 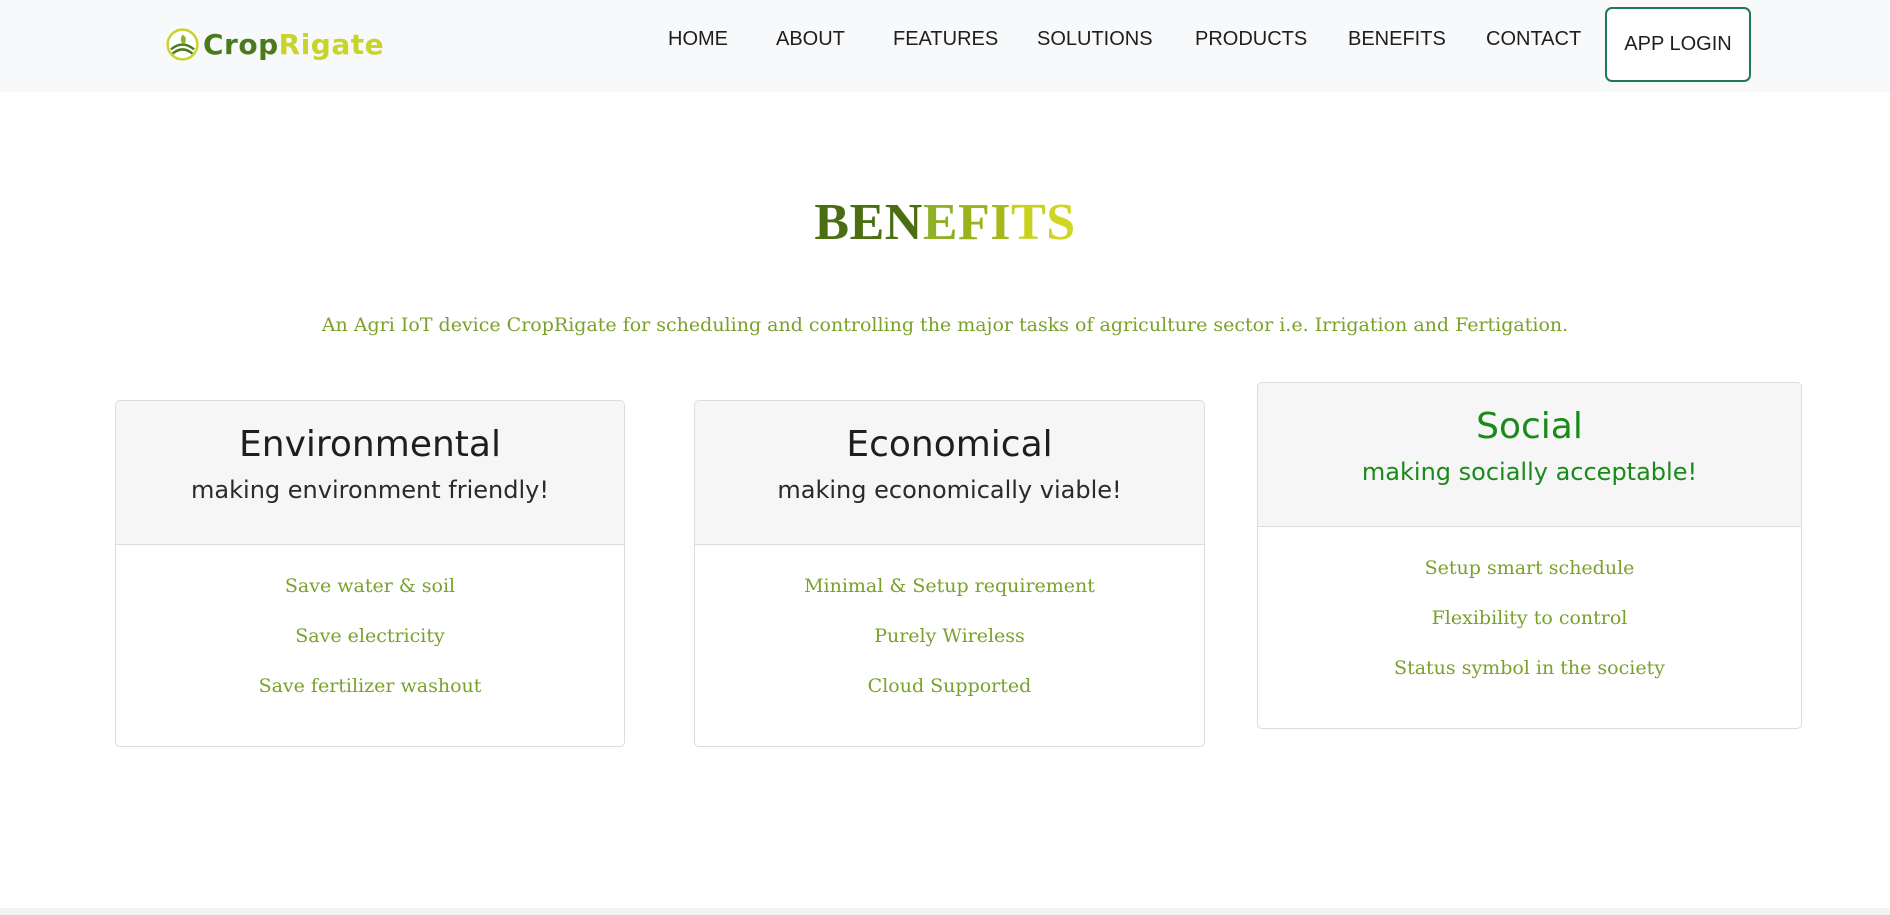 I want to click on brand-logo-link: CropRigate, so click(x=275, y=44).